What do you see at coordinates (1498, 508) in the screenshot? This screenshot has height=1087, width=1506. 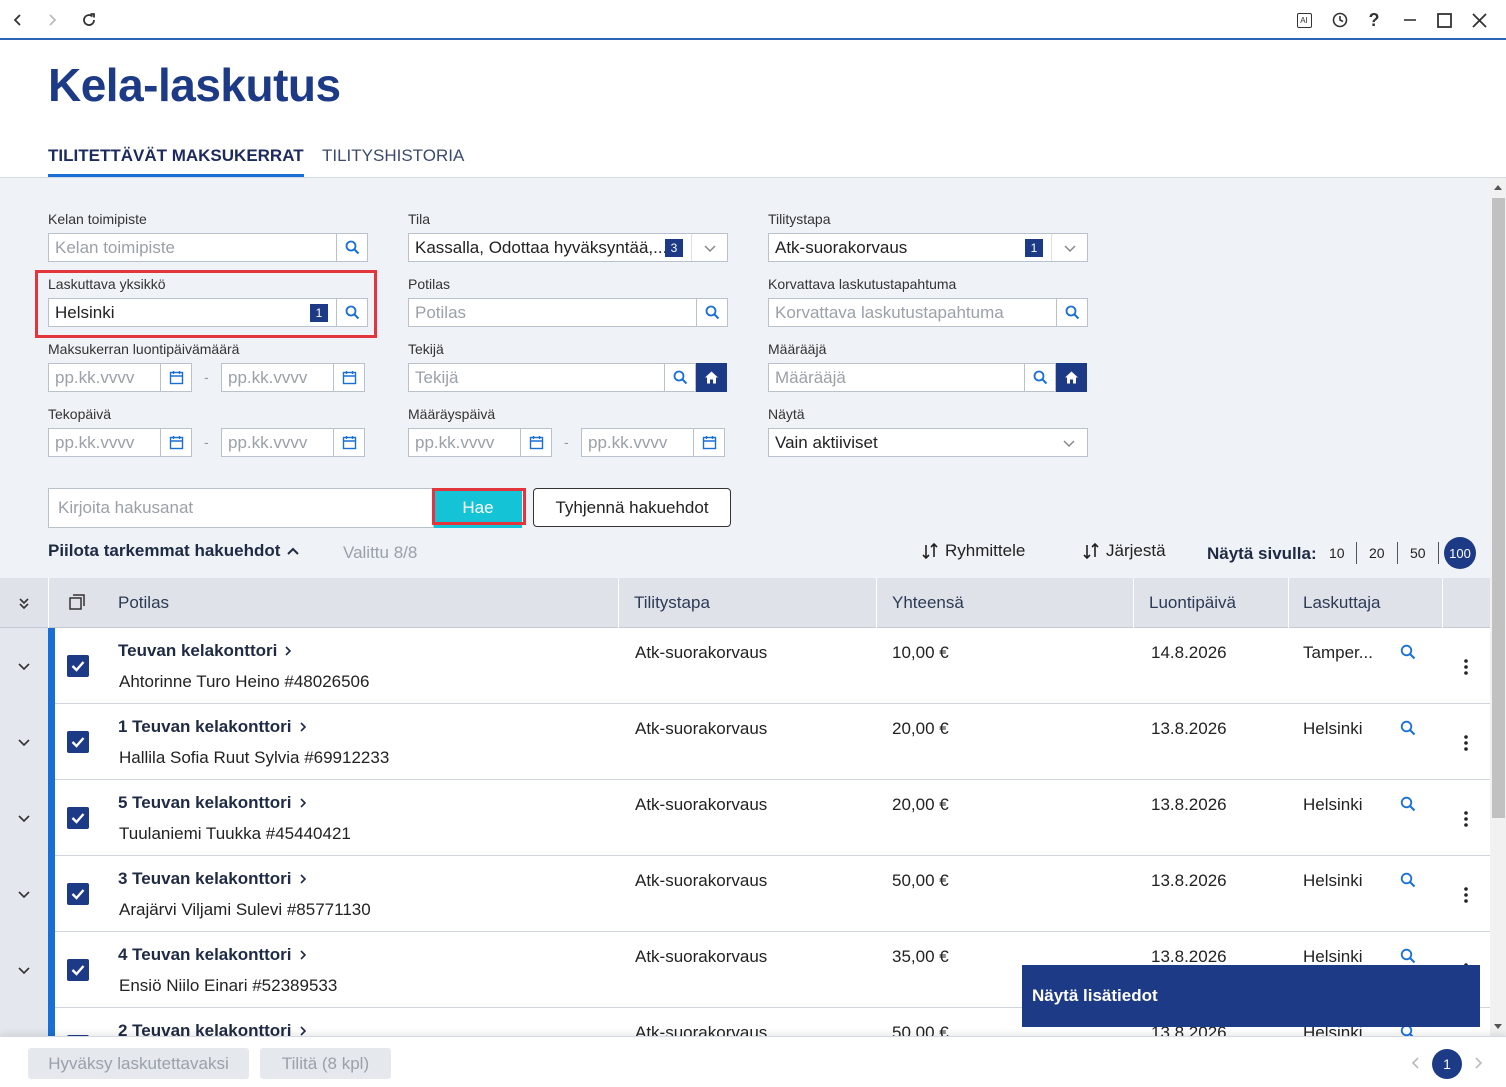 I see `scrollbar-thumb` at bounding box center [1498, 508].